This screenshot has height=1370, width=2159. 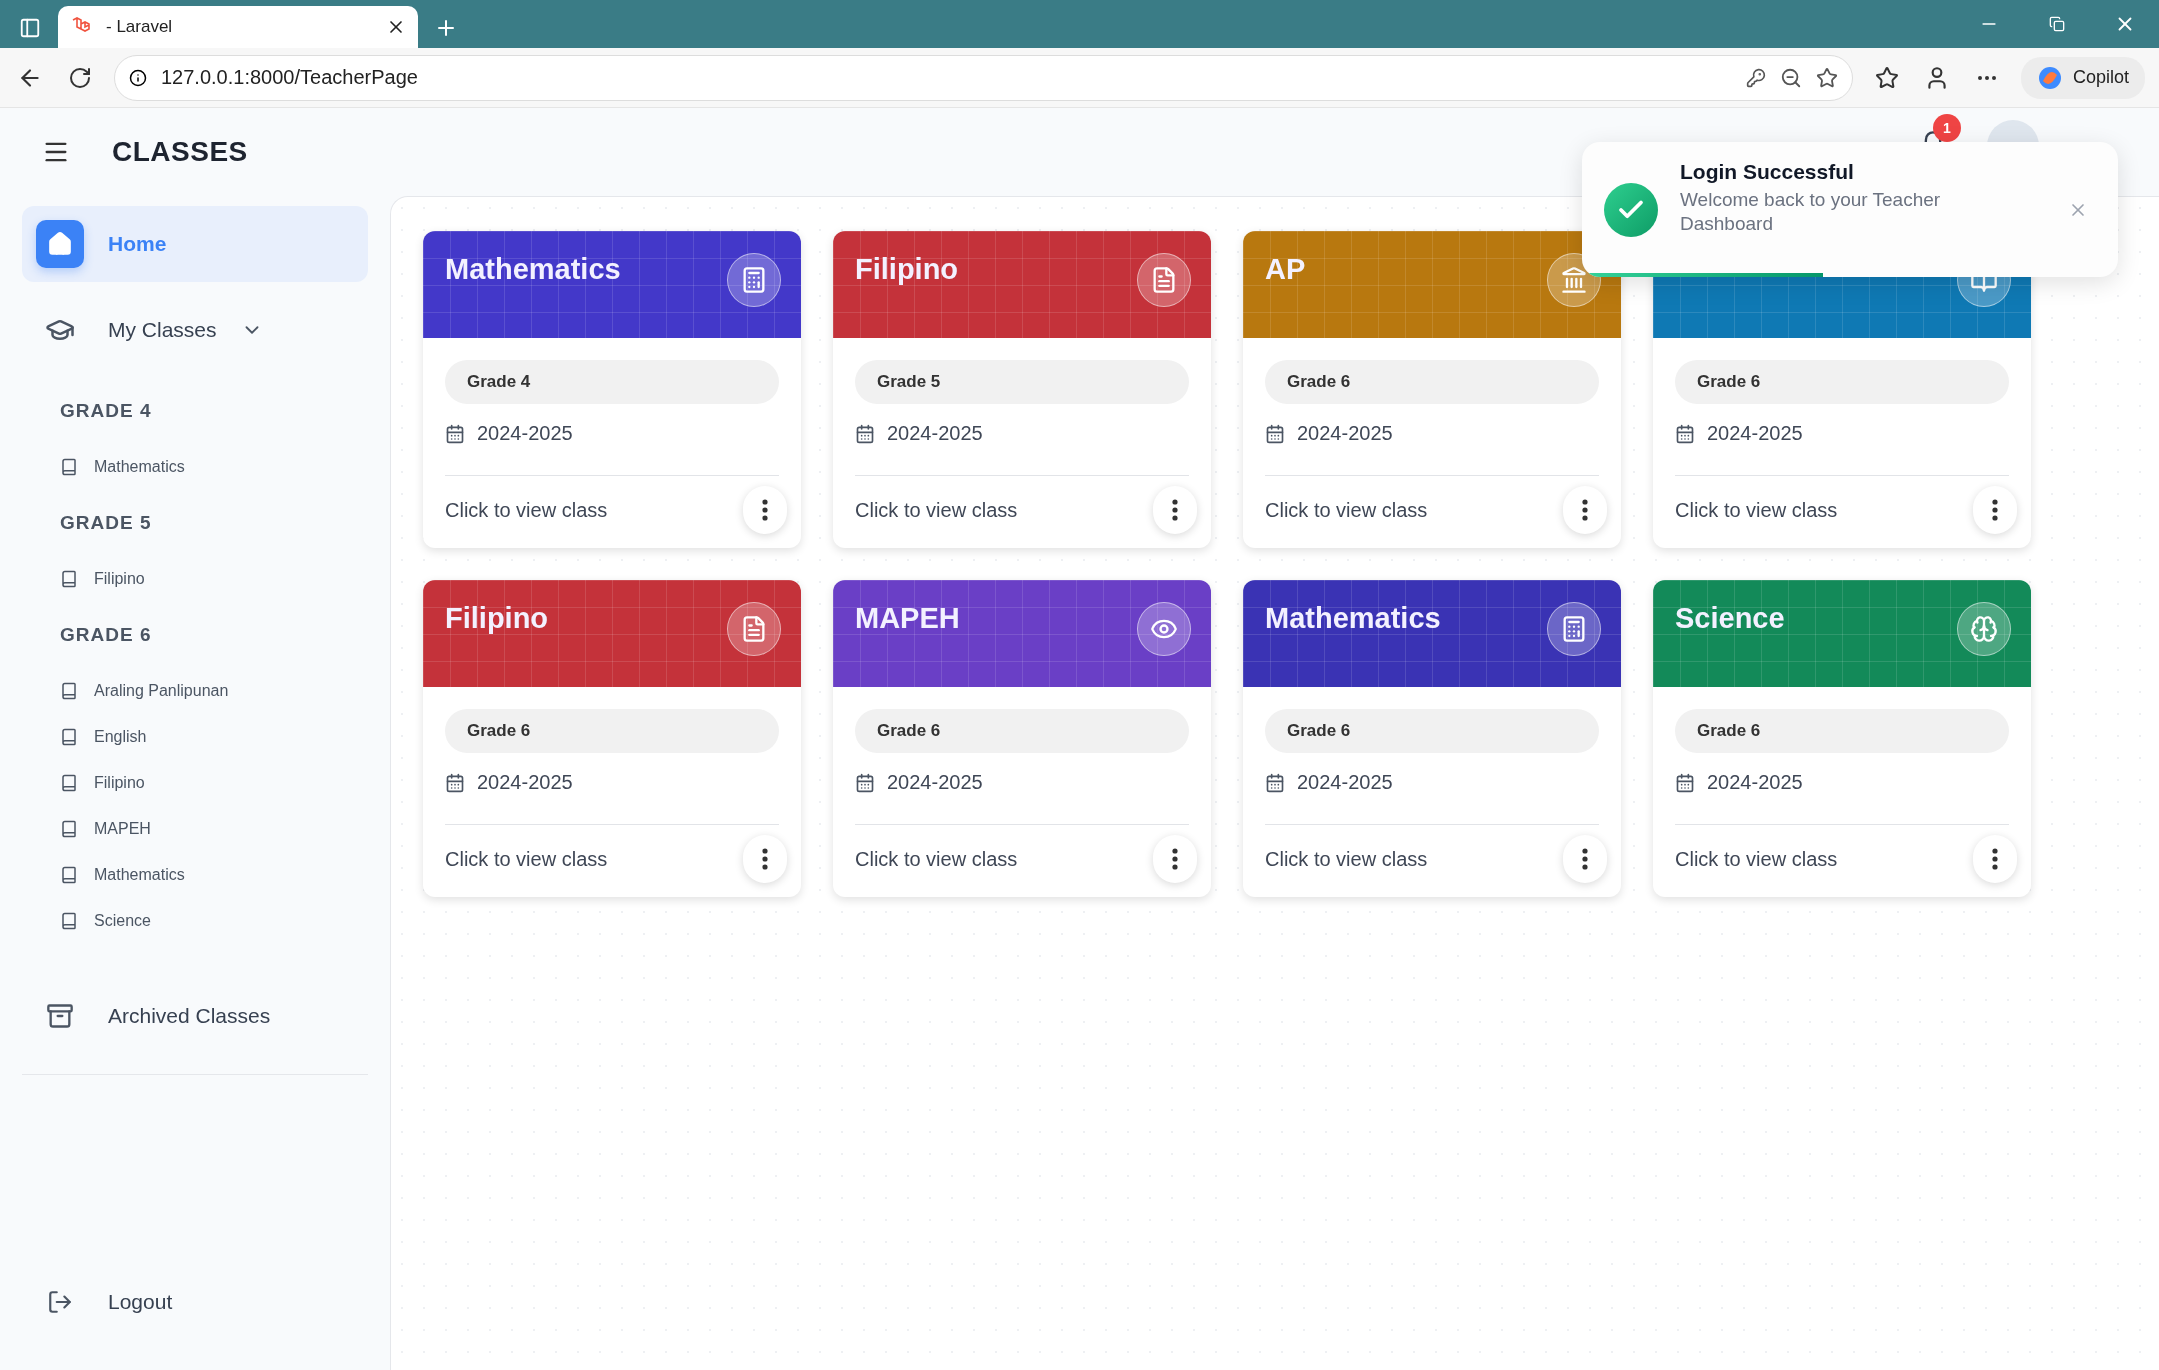 What do you see at coordinates (238, 27) in the screenshot?
I see `browser-tab: - Laravel` at bounding box center [238, 27].